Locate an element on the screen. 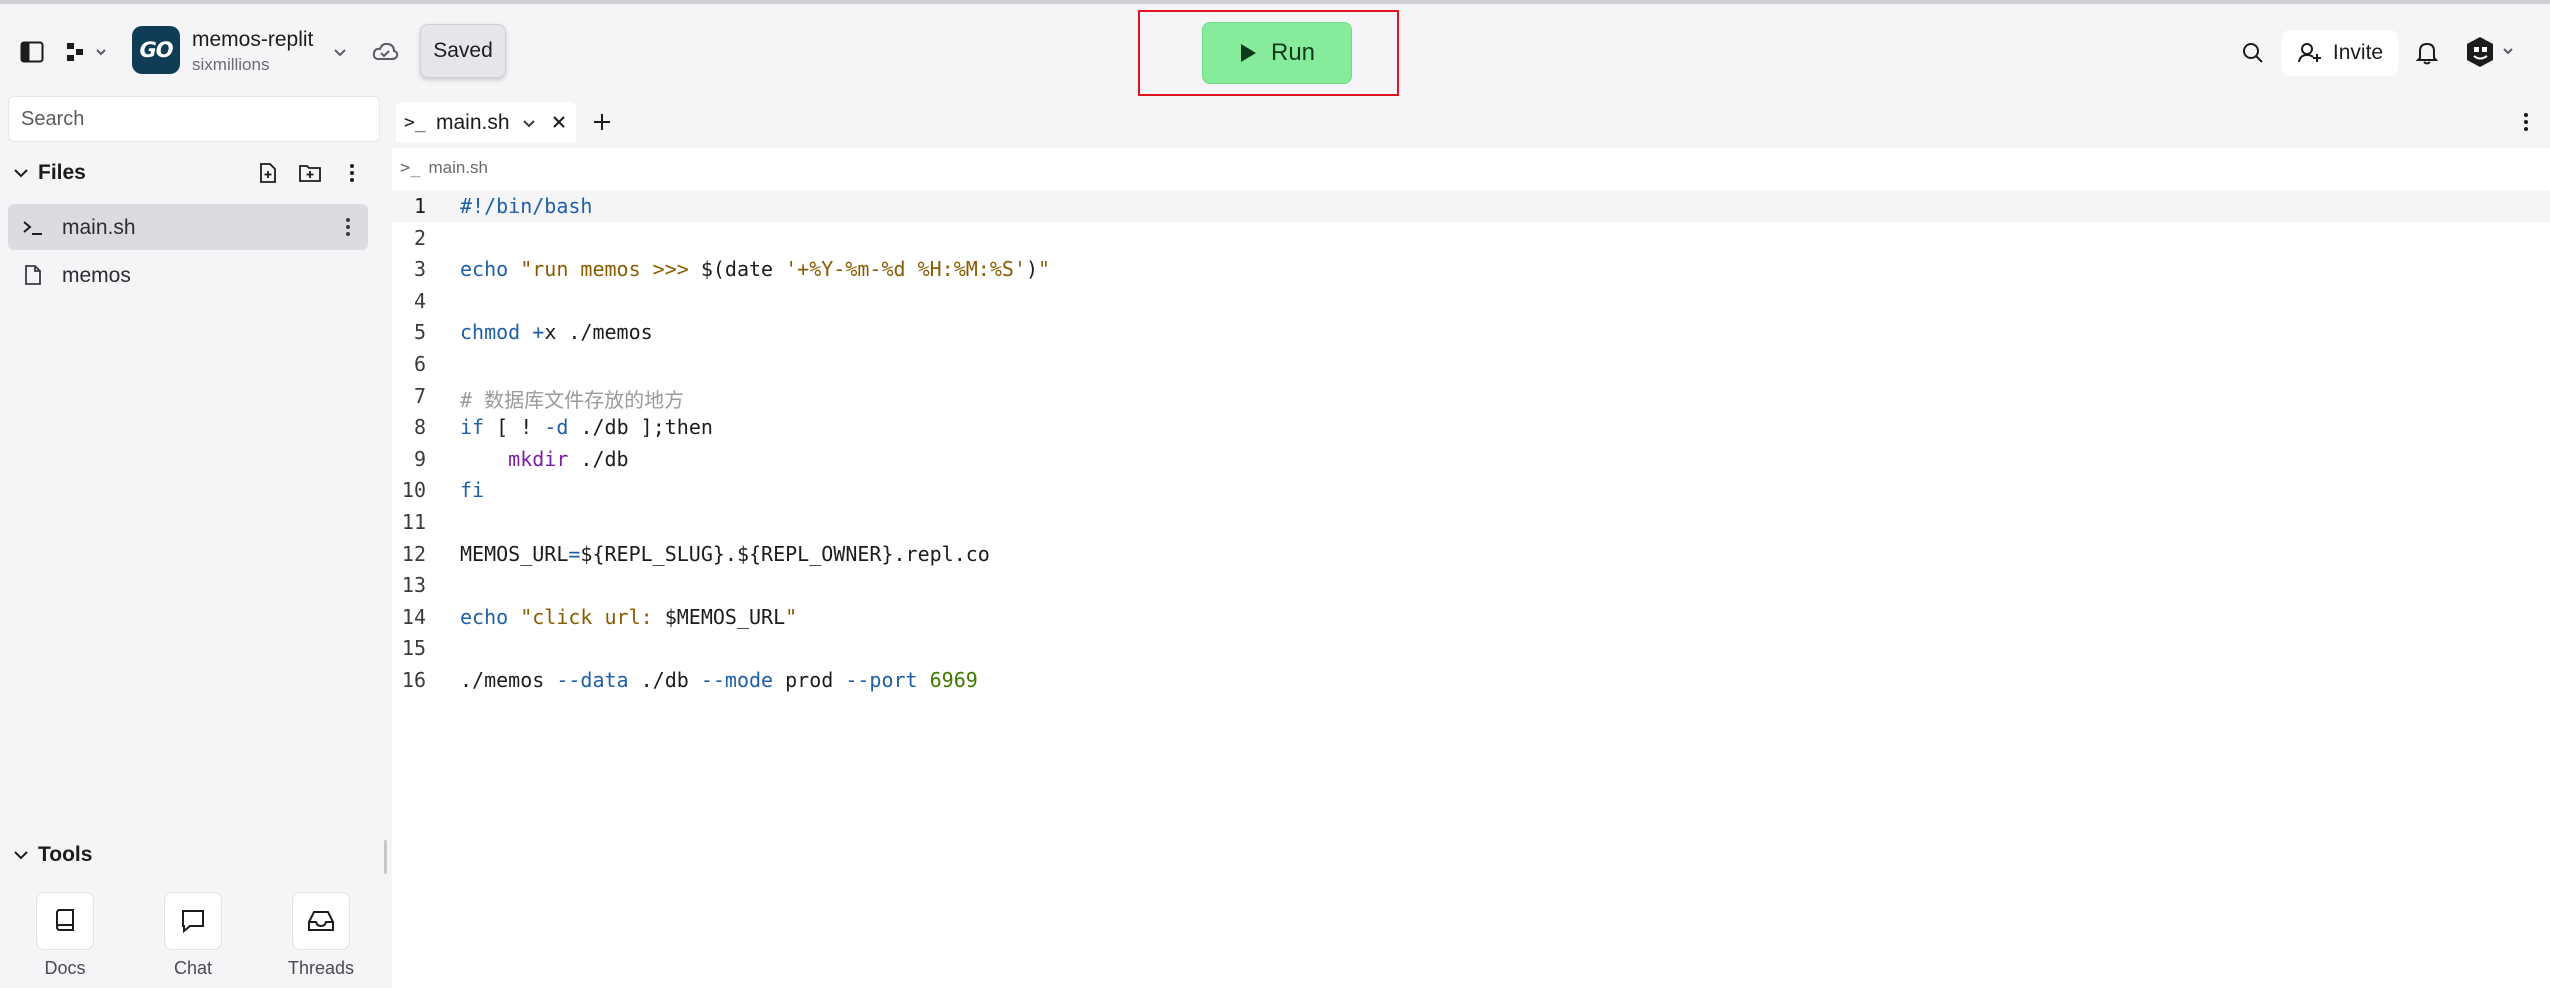  invite-button: Invite is located at coordinates (2340, 53).